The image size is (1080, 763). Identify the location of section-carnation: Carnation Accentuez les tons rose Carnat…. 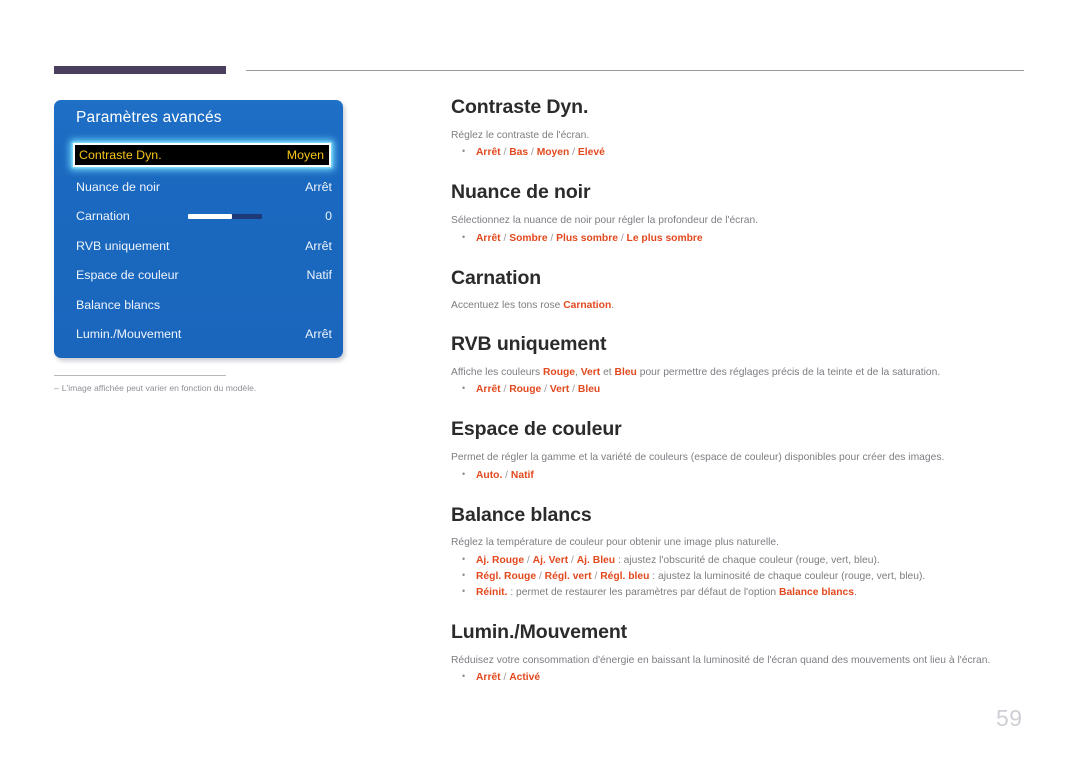
(738, 289).